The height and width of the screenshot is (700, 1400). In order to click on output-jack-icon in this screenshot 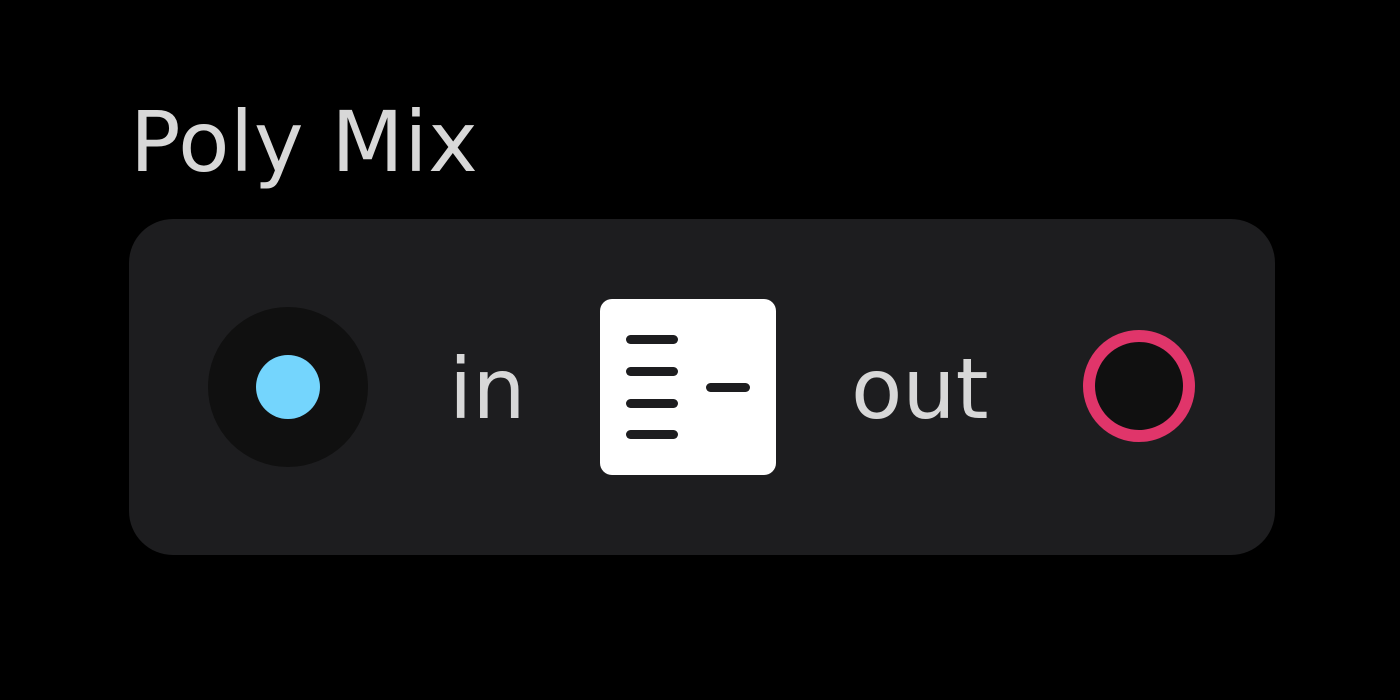, I will do `click(1139, 386)`.